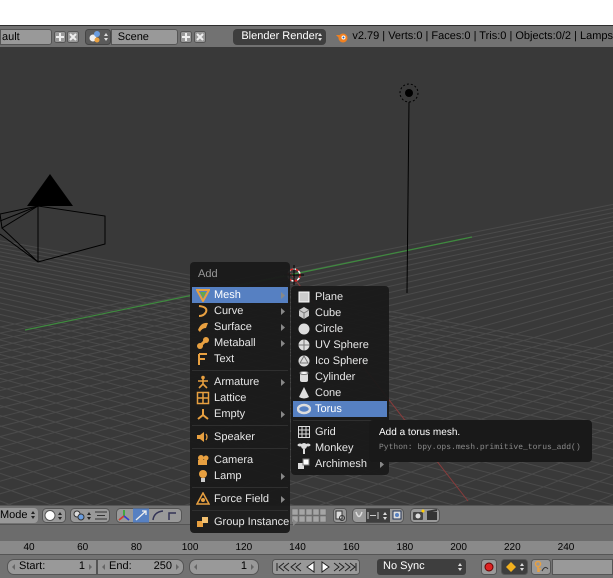  Describe the element at coordinates (203, 382) in the screenshot. I see `armature-icon` at that location.